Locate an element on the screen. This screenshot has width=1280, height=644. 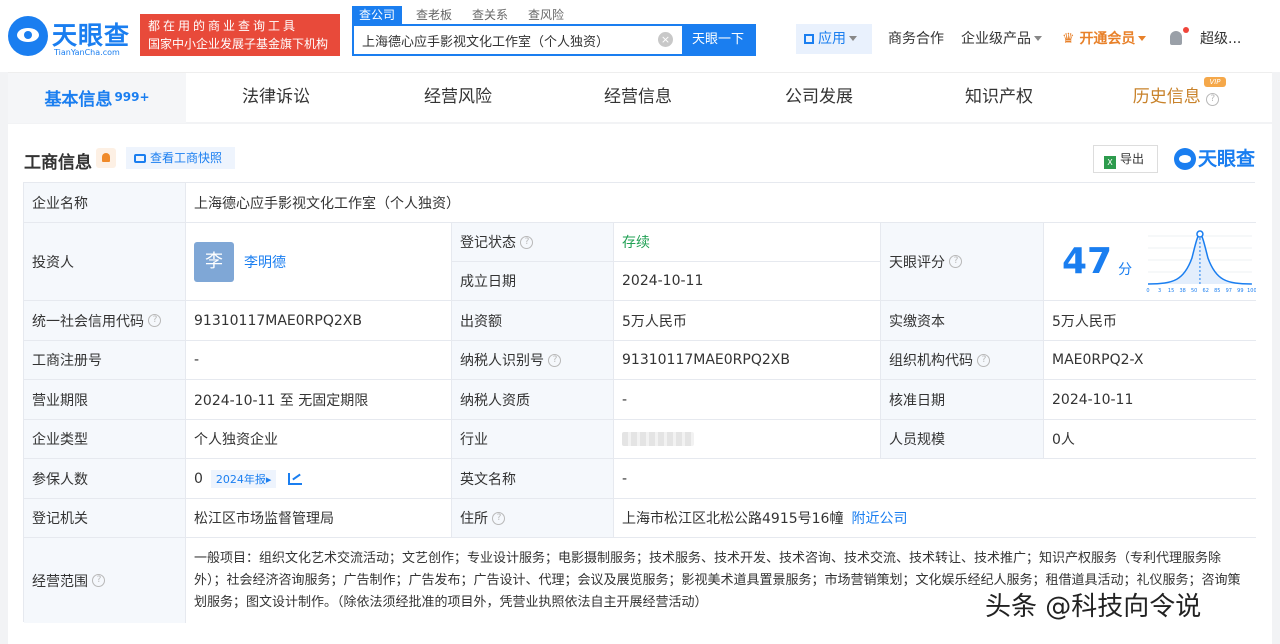
approval-date-value: 2024-10-11 is located at coordinates (1150, 400).